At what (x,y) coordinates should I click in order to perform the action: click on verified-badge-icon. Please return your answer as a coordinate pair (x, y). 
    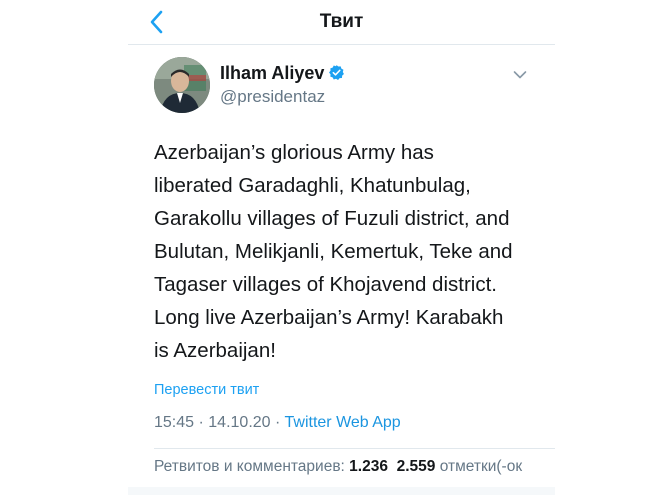
    Looking at the image, I should click on (337, 72).